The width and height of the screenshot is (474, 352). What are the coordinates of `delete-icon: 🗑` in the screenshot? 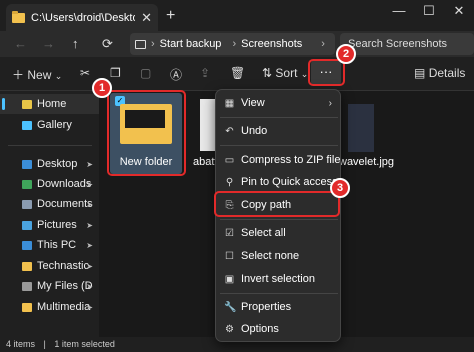 It's located at (237, 73).